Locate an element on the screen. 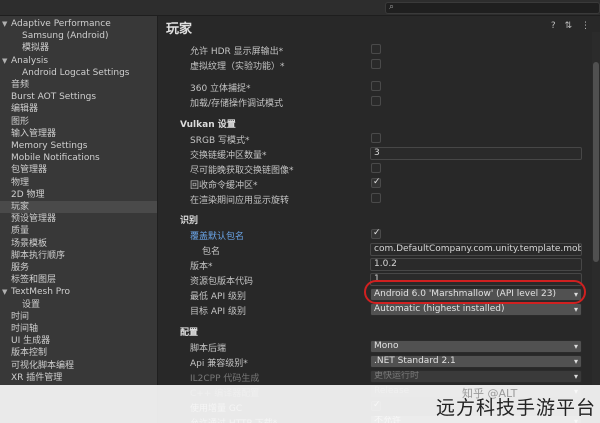 The height and width of the screenshot is (423, 600). section-header: 识别 is located at coordinates (189, 221).